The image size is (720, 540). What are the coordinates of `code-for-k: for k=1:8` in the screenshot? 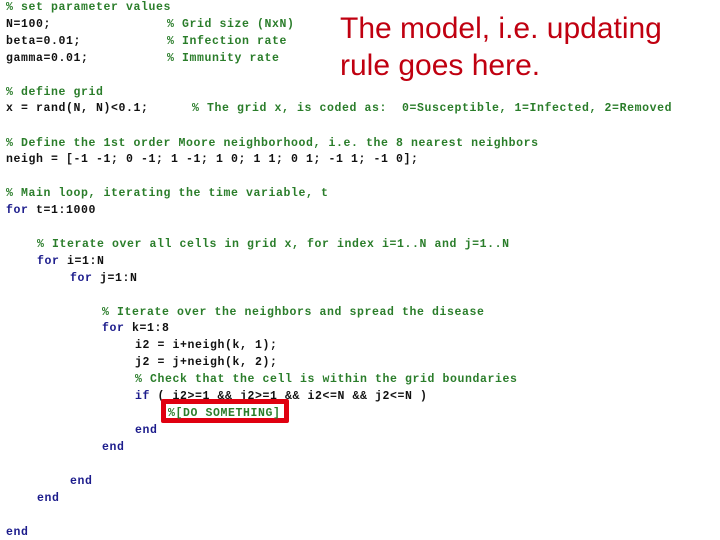 It's located at (136, 329).